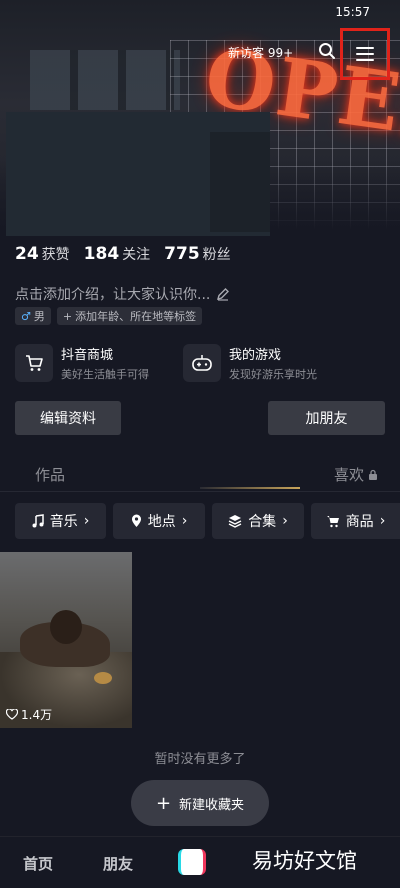 This screenshot has height=888, width=400. Describe the element at coordinates (27, 254) in the screenshot. I see `stat-value: 24` at that location.